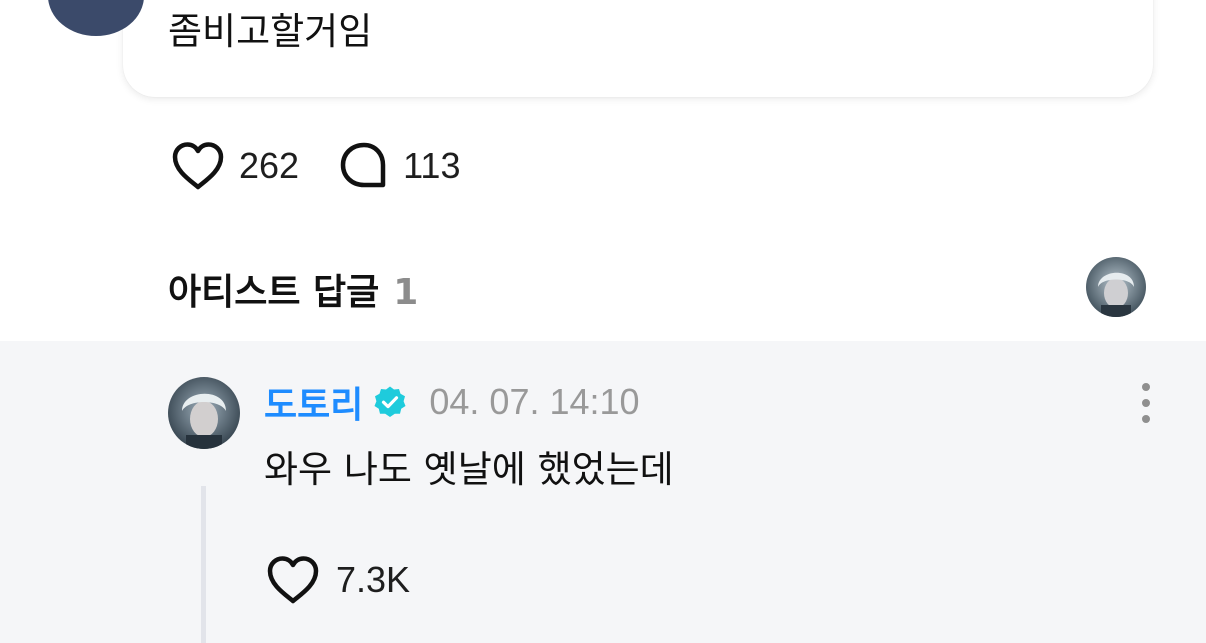  Describe the element at coordinates (390, 402) in the screenshot. I see `verified-badge-icon` at that location.